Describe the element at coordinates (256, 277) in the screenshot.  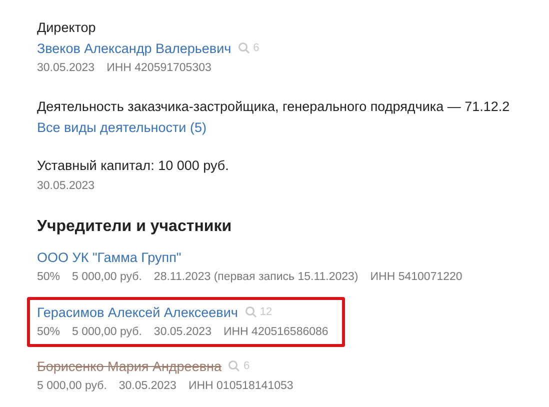
I see `meta-text: 28.11.2023 (первая запись 15.11.2023)` at that location.